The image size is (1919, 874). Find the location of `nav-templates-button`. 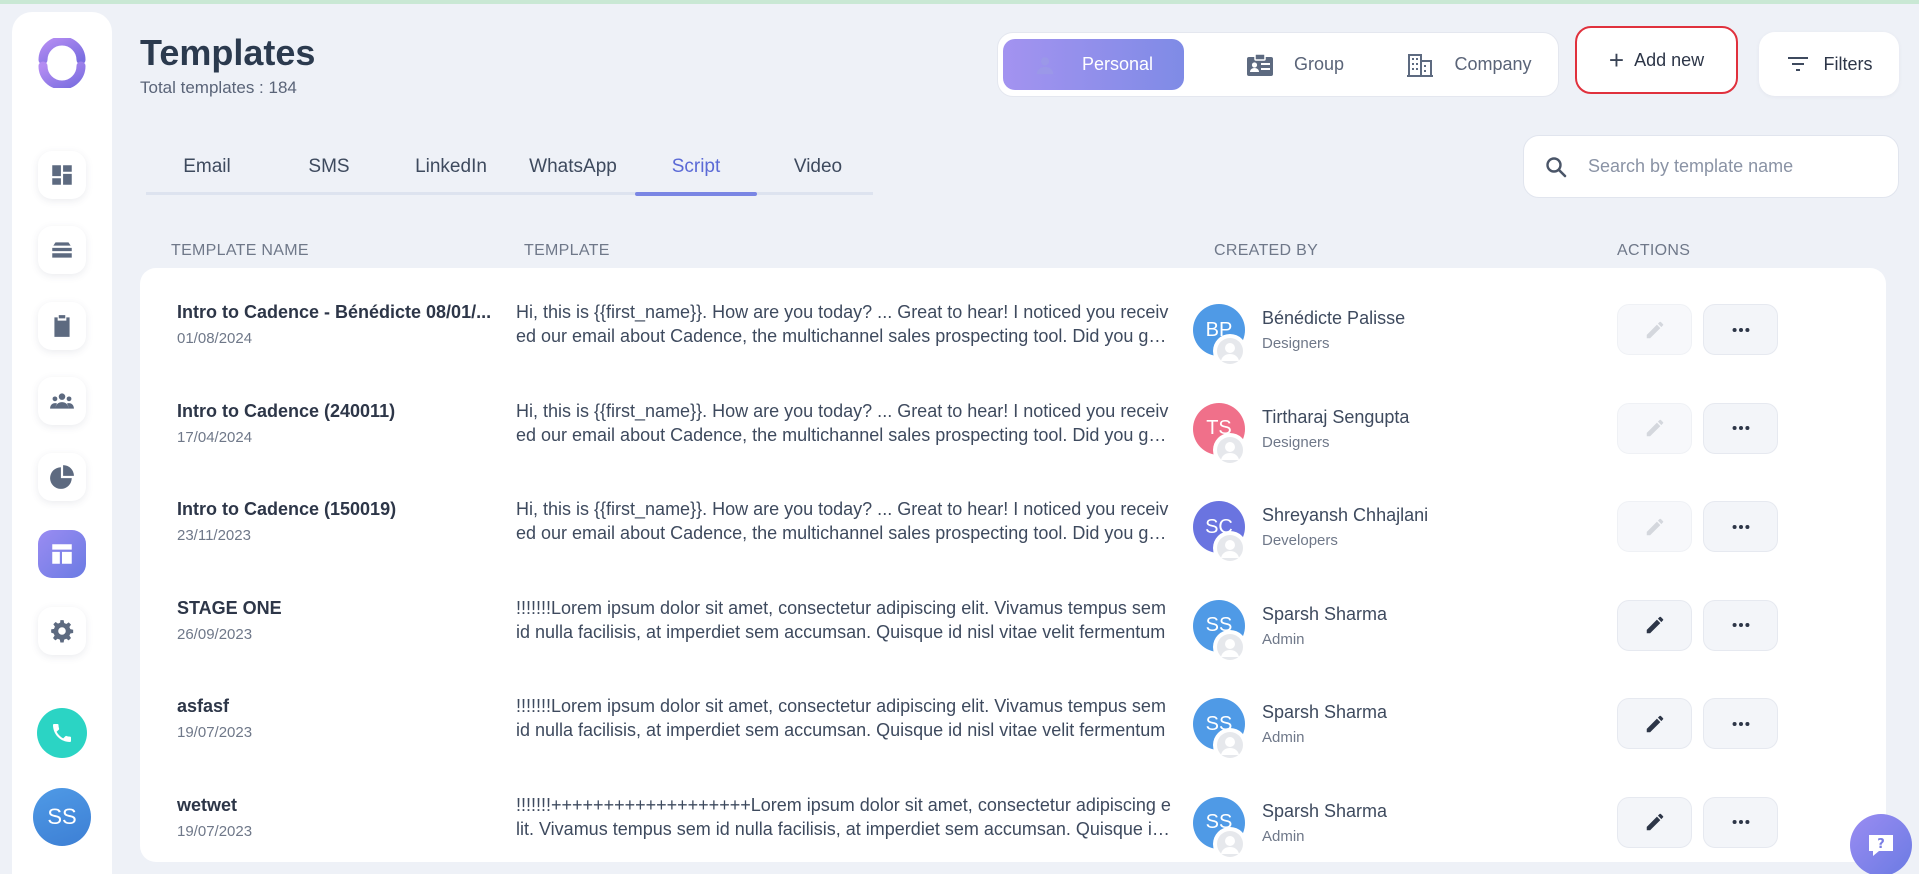

nav-templates-button is located at coordinates (62, 554).